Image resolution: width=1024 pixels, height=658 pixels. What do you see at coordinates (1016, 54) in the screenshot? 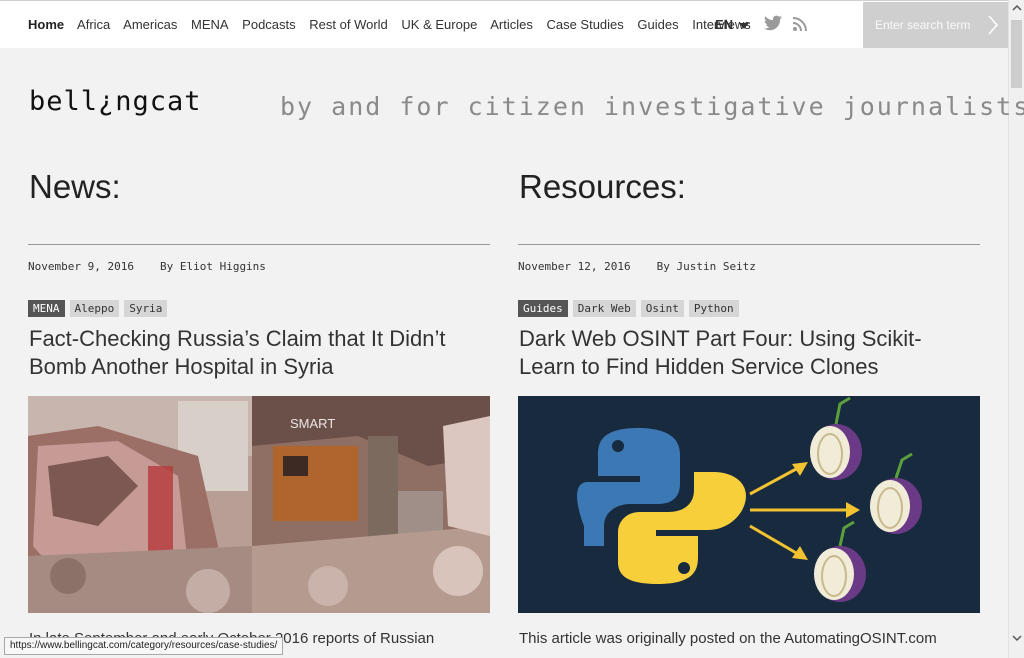
I see `scroll-thumb` at bounding box center [1016, 54].